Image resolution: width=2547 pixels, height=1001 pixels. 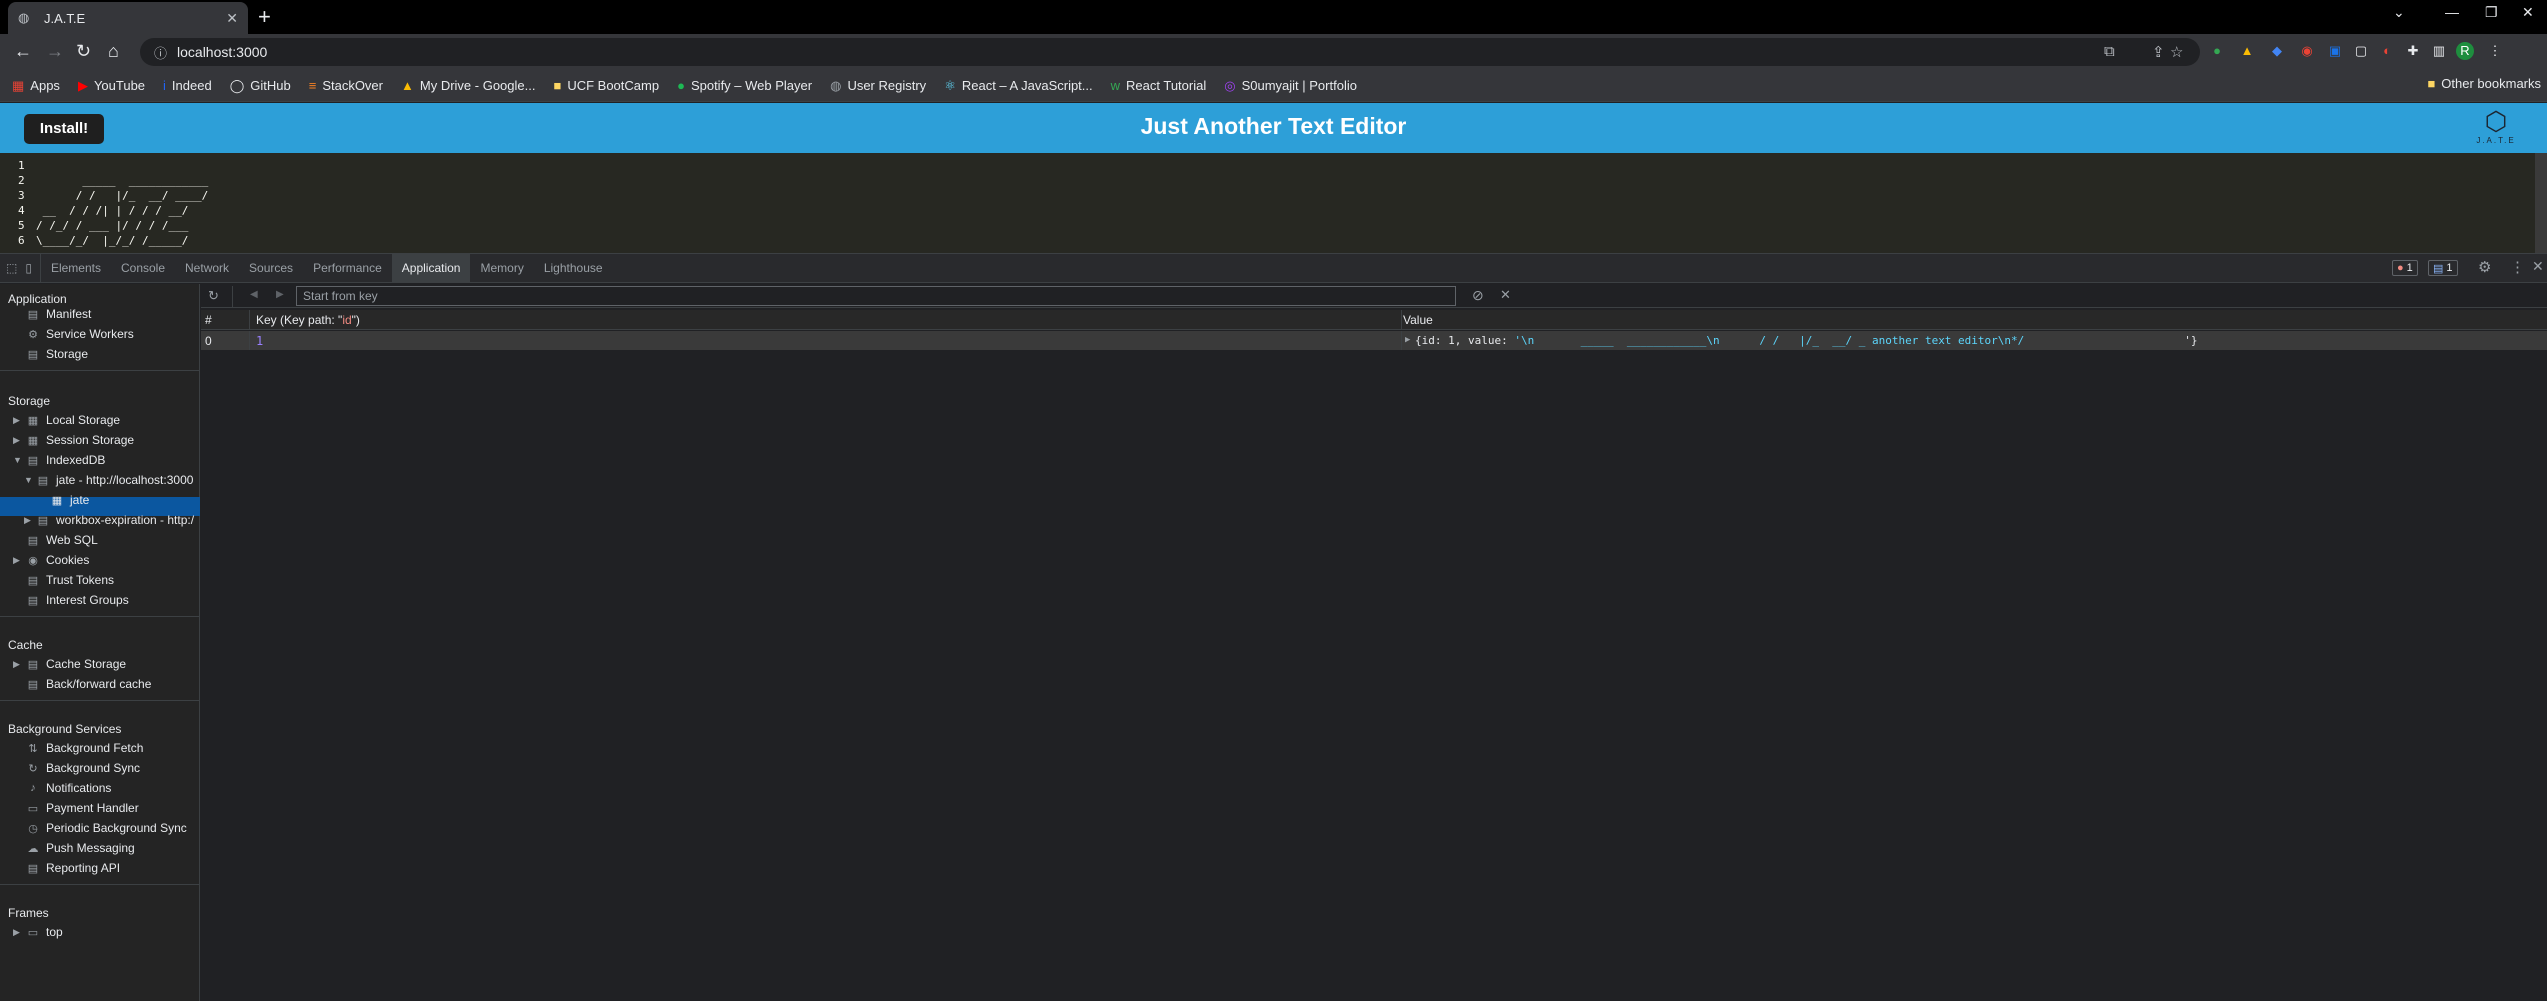 What do you see at coordinates (82, 808) in the screenshot?
I see `sidebar-item-payment-handler: ▭ Payment Handler` at bounding box center [82, 808].